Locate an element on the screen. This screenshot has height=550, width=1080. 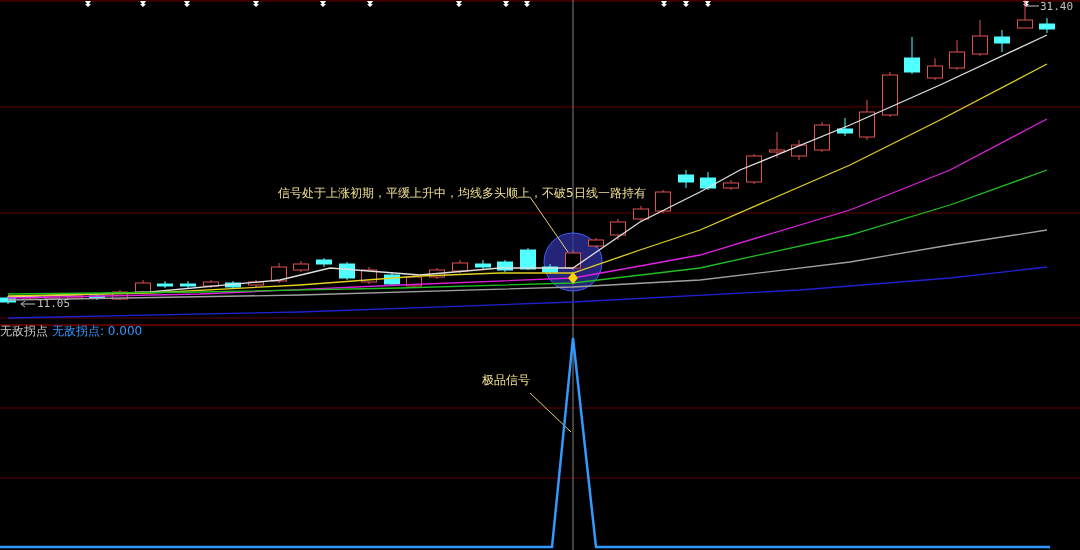
signal-annotation: 极品信号 is located at coordinates (506, 380).